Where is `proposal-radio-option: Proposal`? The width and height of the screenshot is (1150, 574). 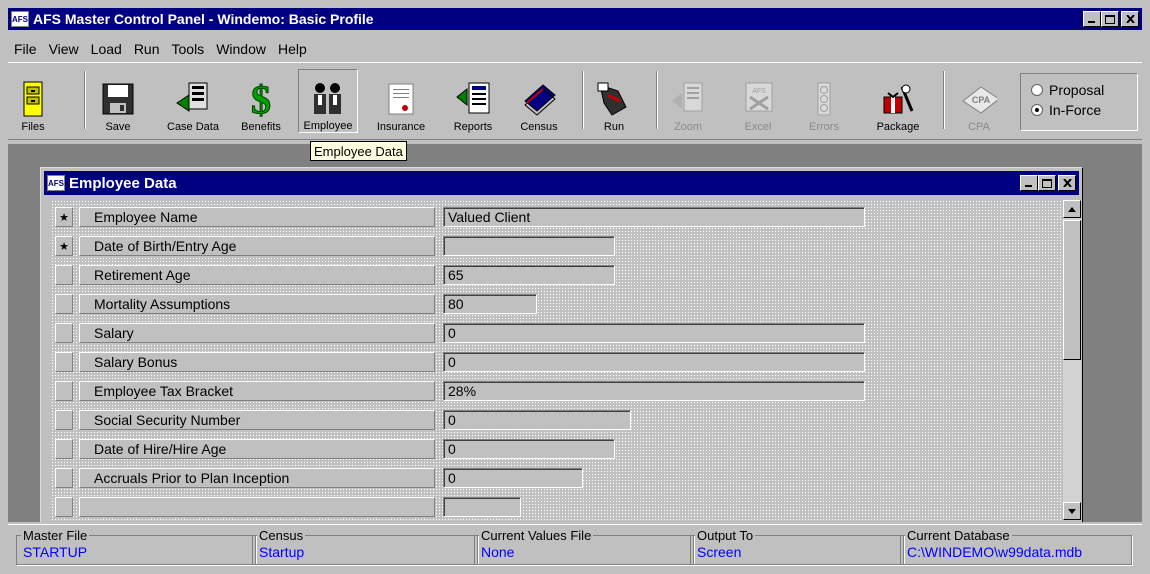 proposal-radio-option: Proposal is located at coordinates (1084, 90).